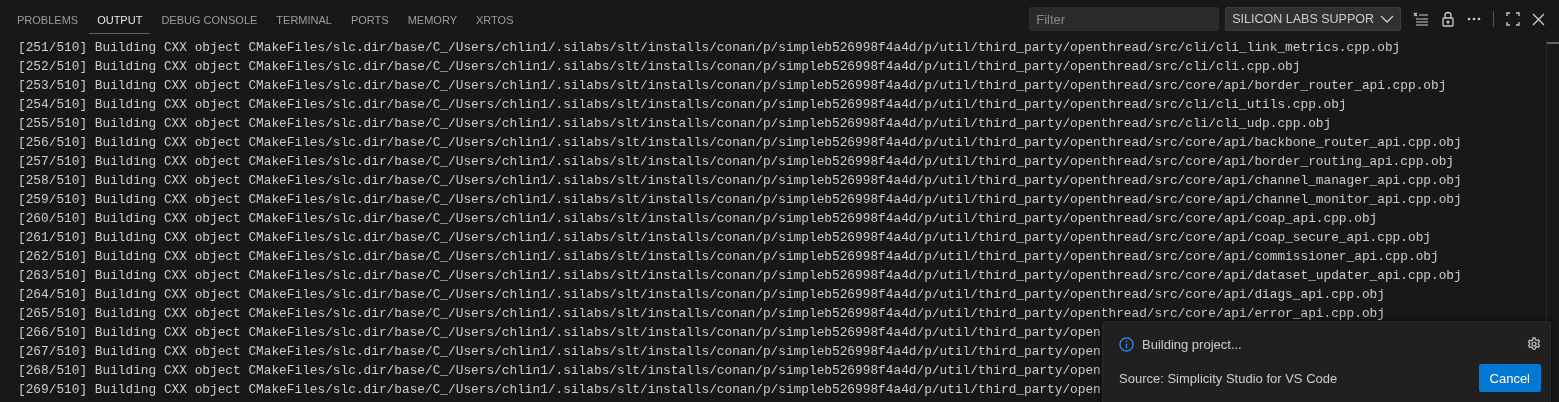  Describe the element at coordinates (709, 48) in the screenshot. I see `output-line: [251/510] Building CXX object CMakeFiles/slc.dir/base/C_/Users/chlin1/.silabs/slt/installs/conan/p/simpleb526998f4a4d/p/util/third_party/openthread/src/cli/cli_link_metrics.cpp.obj` at that location.